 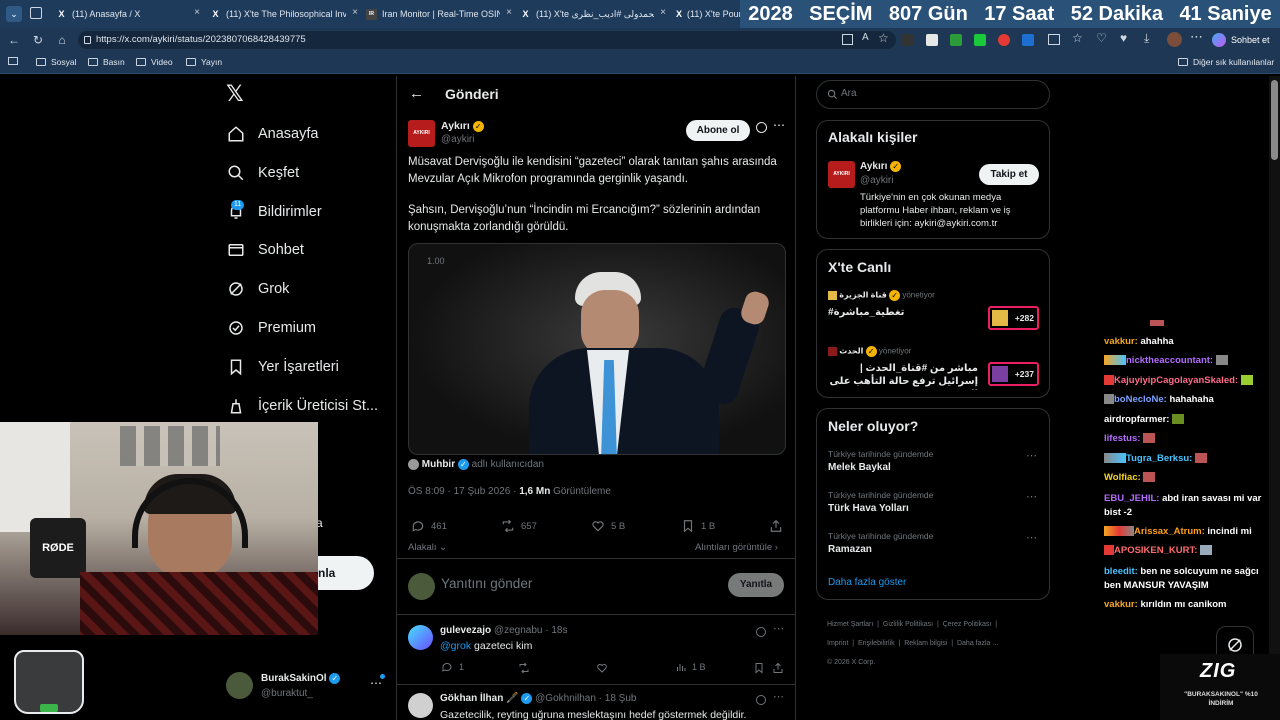 I want to click on author-avatar: AYKIRI, so click(x=421, y=133).